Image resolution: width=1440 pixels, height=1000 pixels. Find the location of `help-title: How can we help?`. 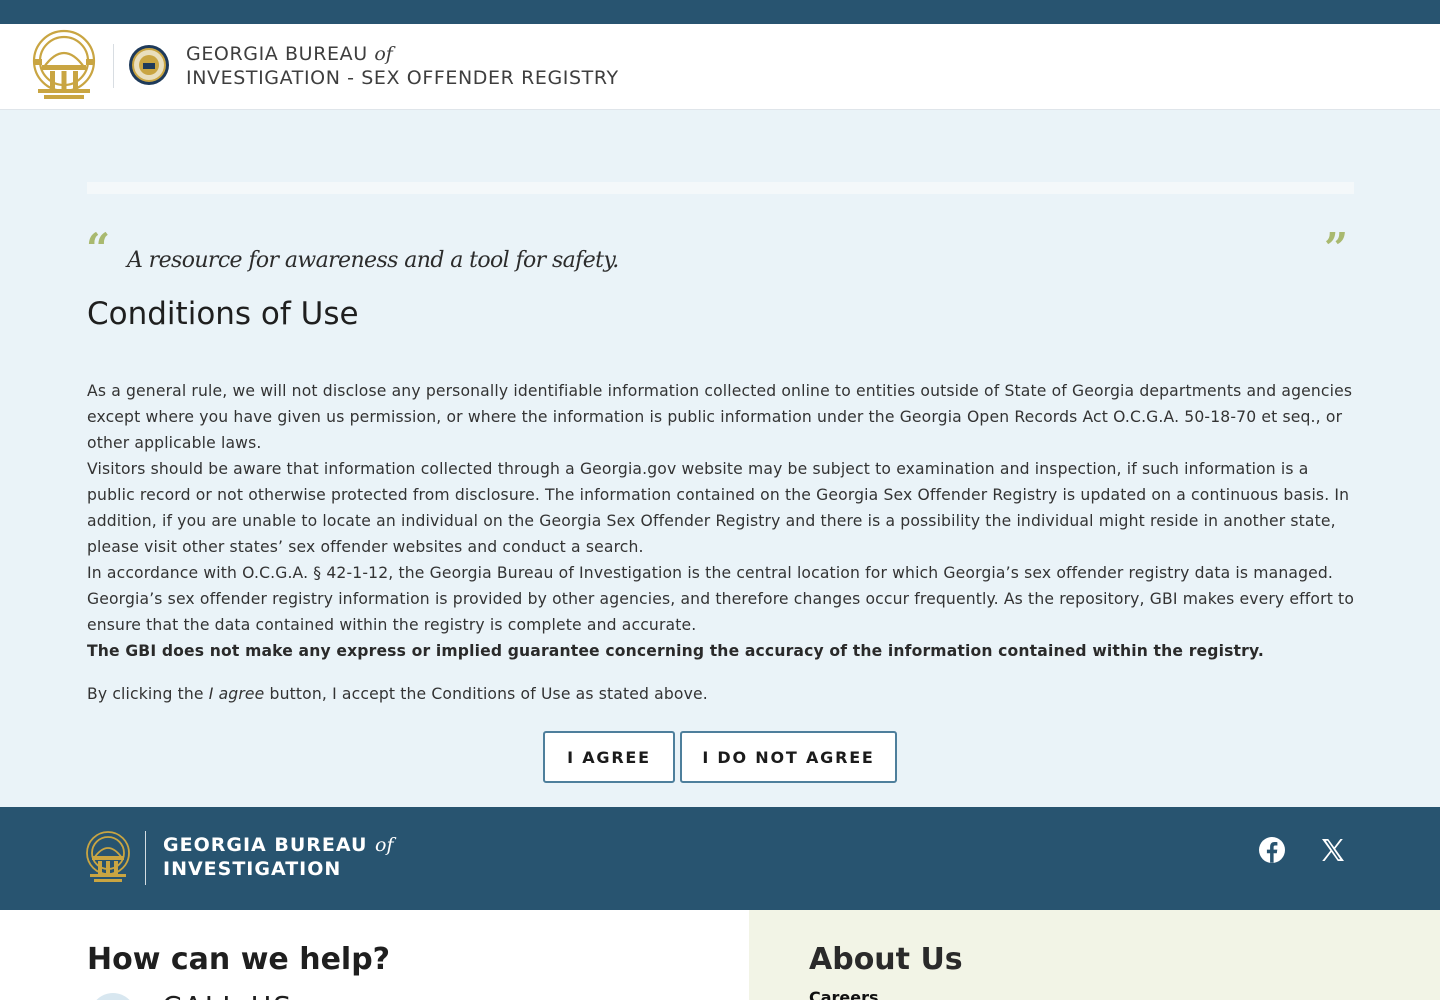

help-title: How can we help? is located at coordinates (239, 959).